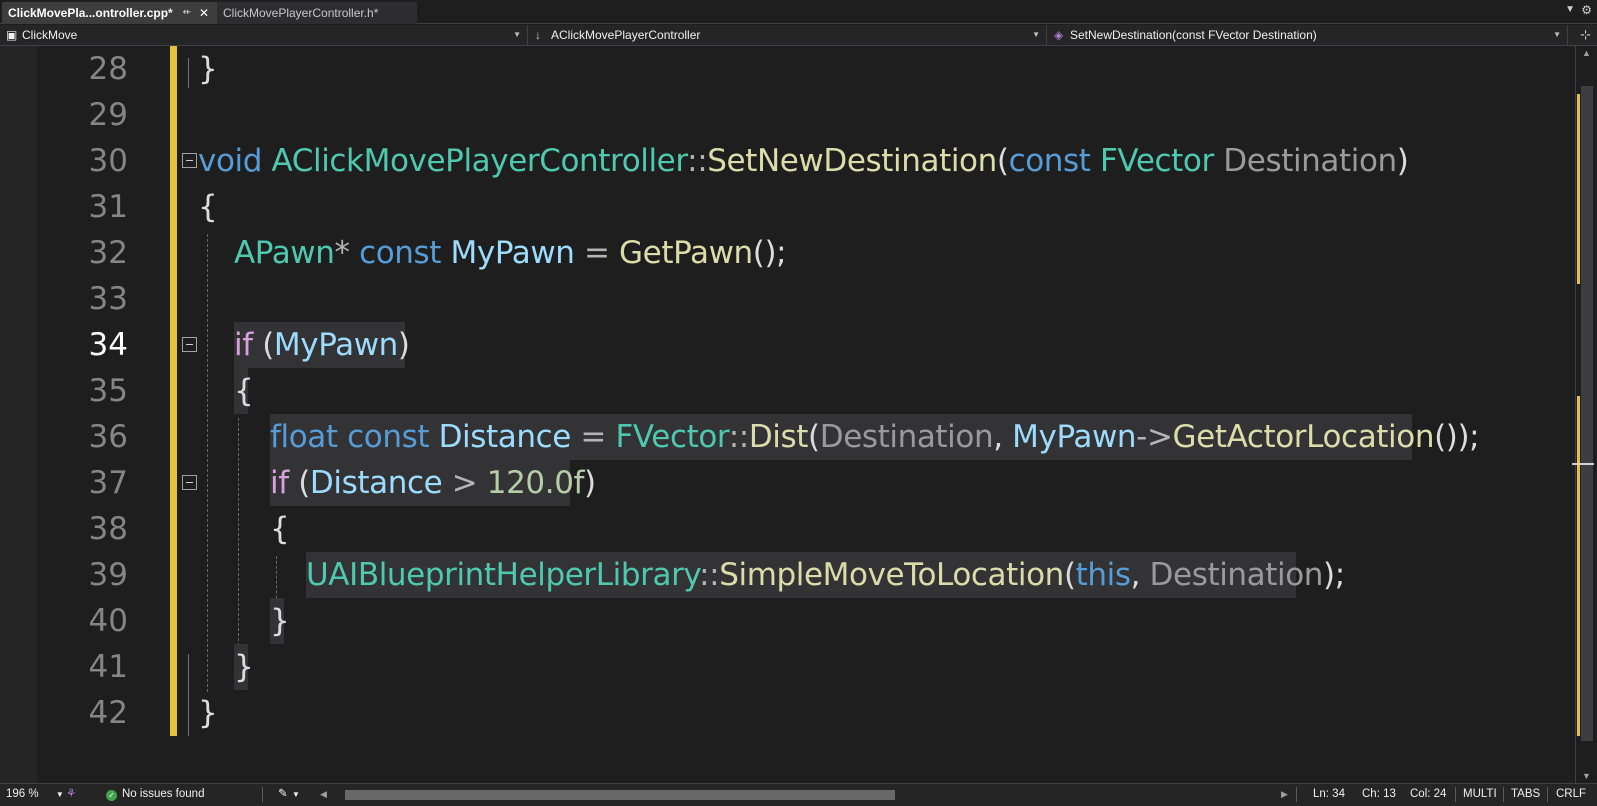 This screenshot has width=1597, height=806. Describe the element at coordinates (1525, 794) in the screenshot. I see `indent-mode: TABS` at that location.